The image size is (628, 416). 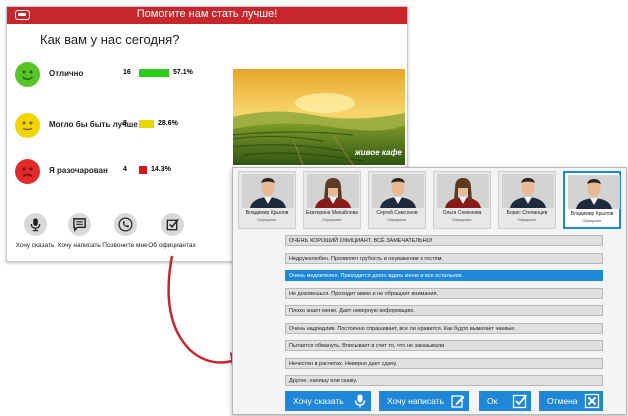 I want to click on brand-logo: живое кафе, so click(x=378, y=152).